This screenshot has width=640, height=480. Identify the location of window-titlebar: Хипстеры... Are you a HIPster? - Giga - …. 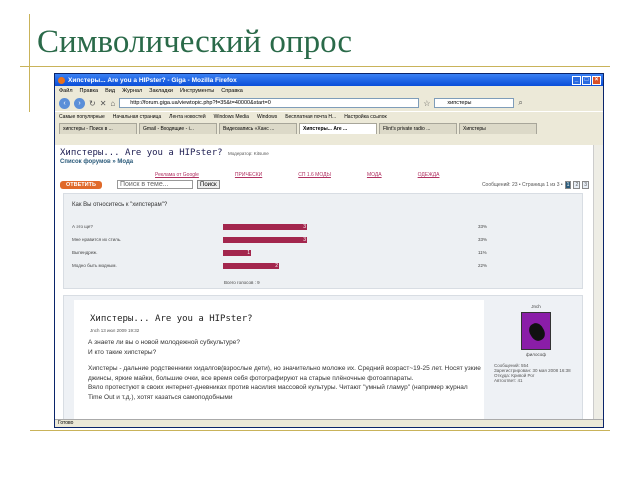
(329, 80).